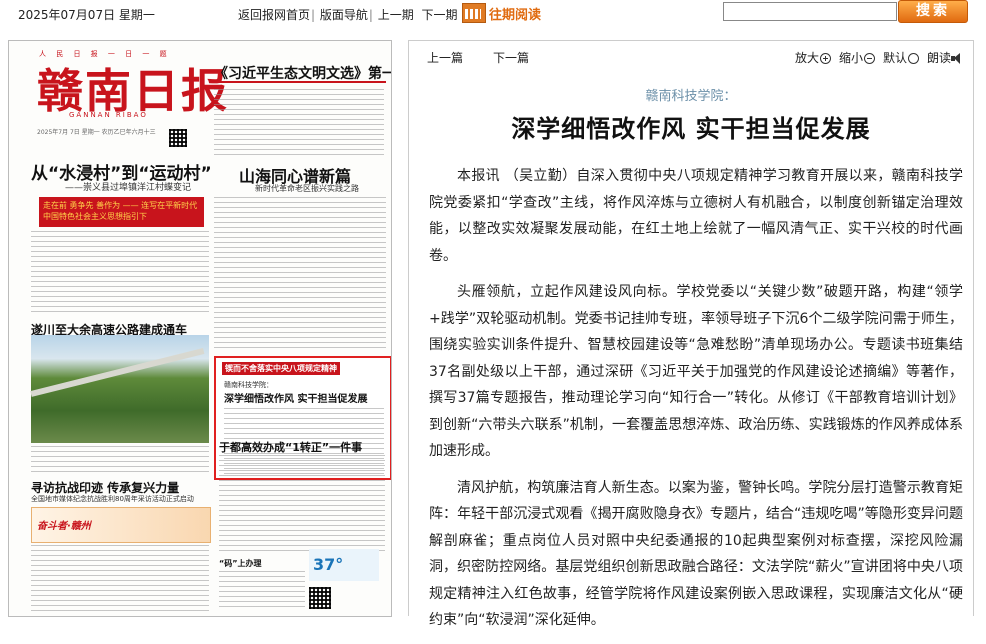 The width and height of the screenshot is (986, 644). I want to click on headline-left-sub: ——崇义县过埠镇洋江村蝶变记, so click(128, 188).